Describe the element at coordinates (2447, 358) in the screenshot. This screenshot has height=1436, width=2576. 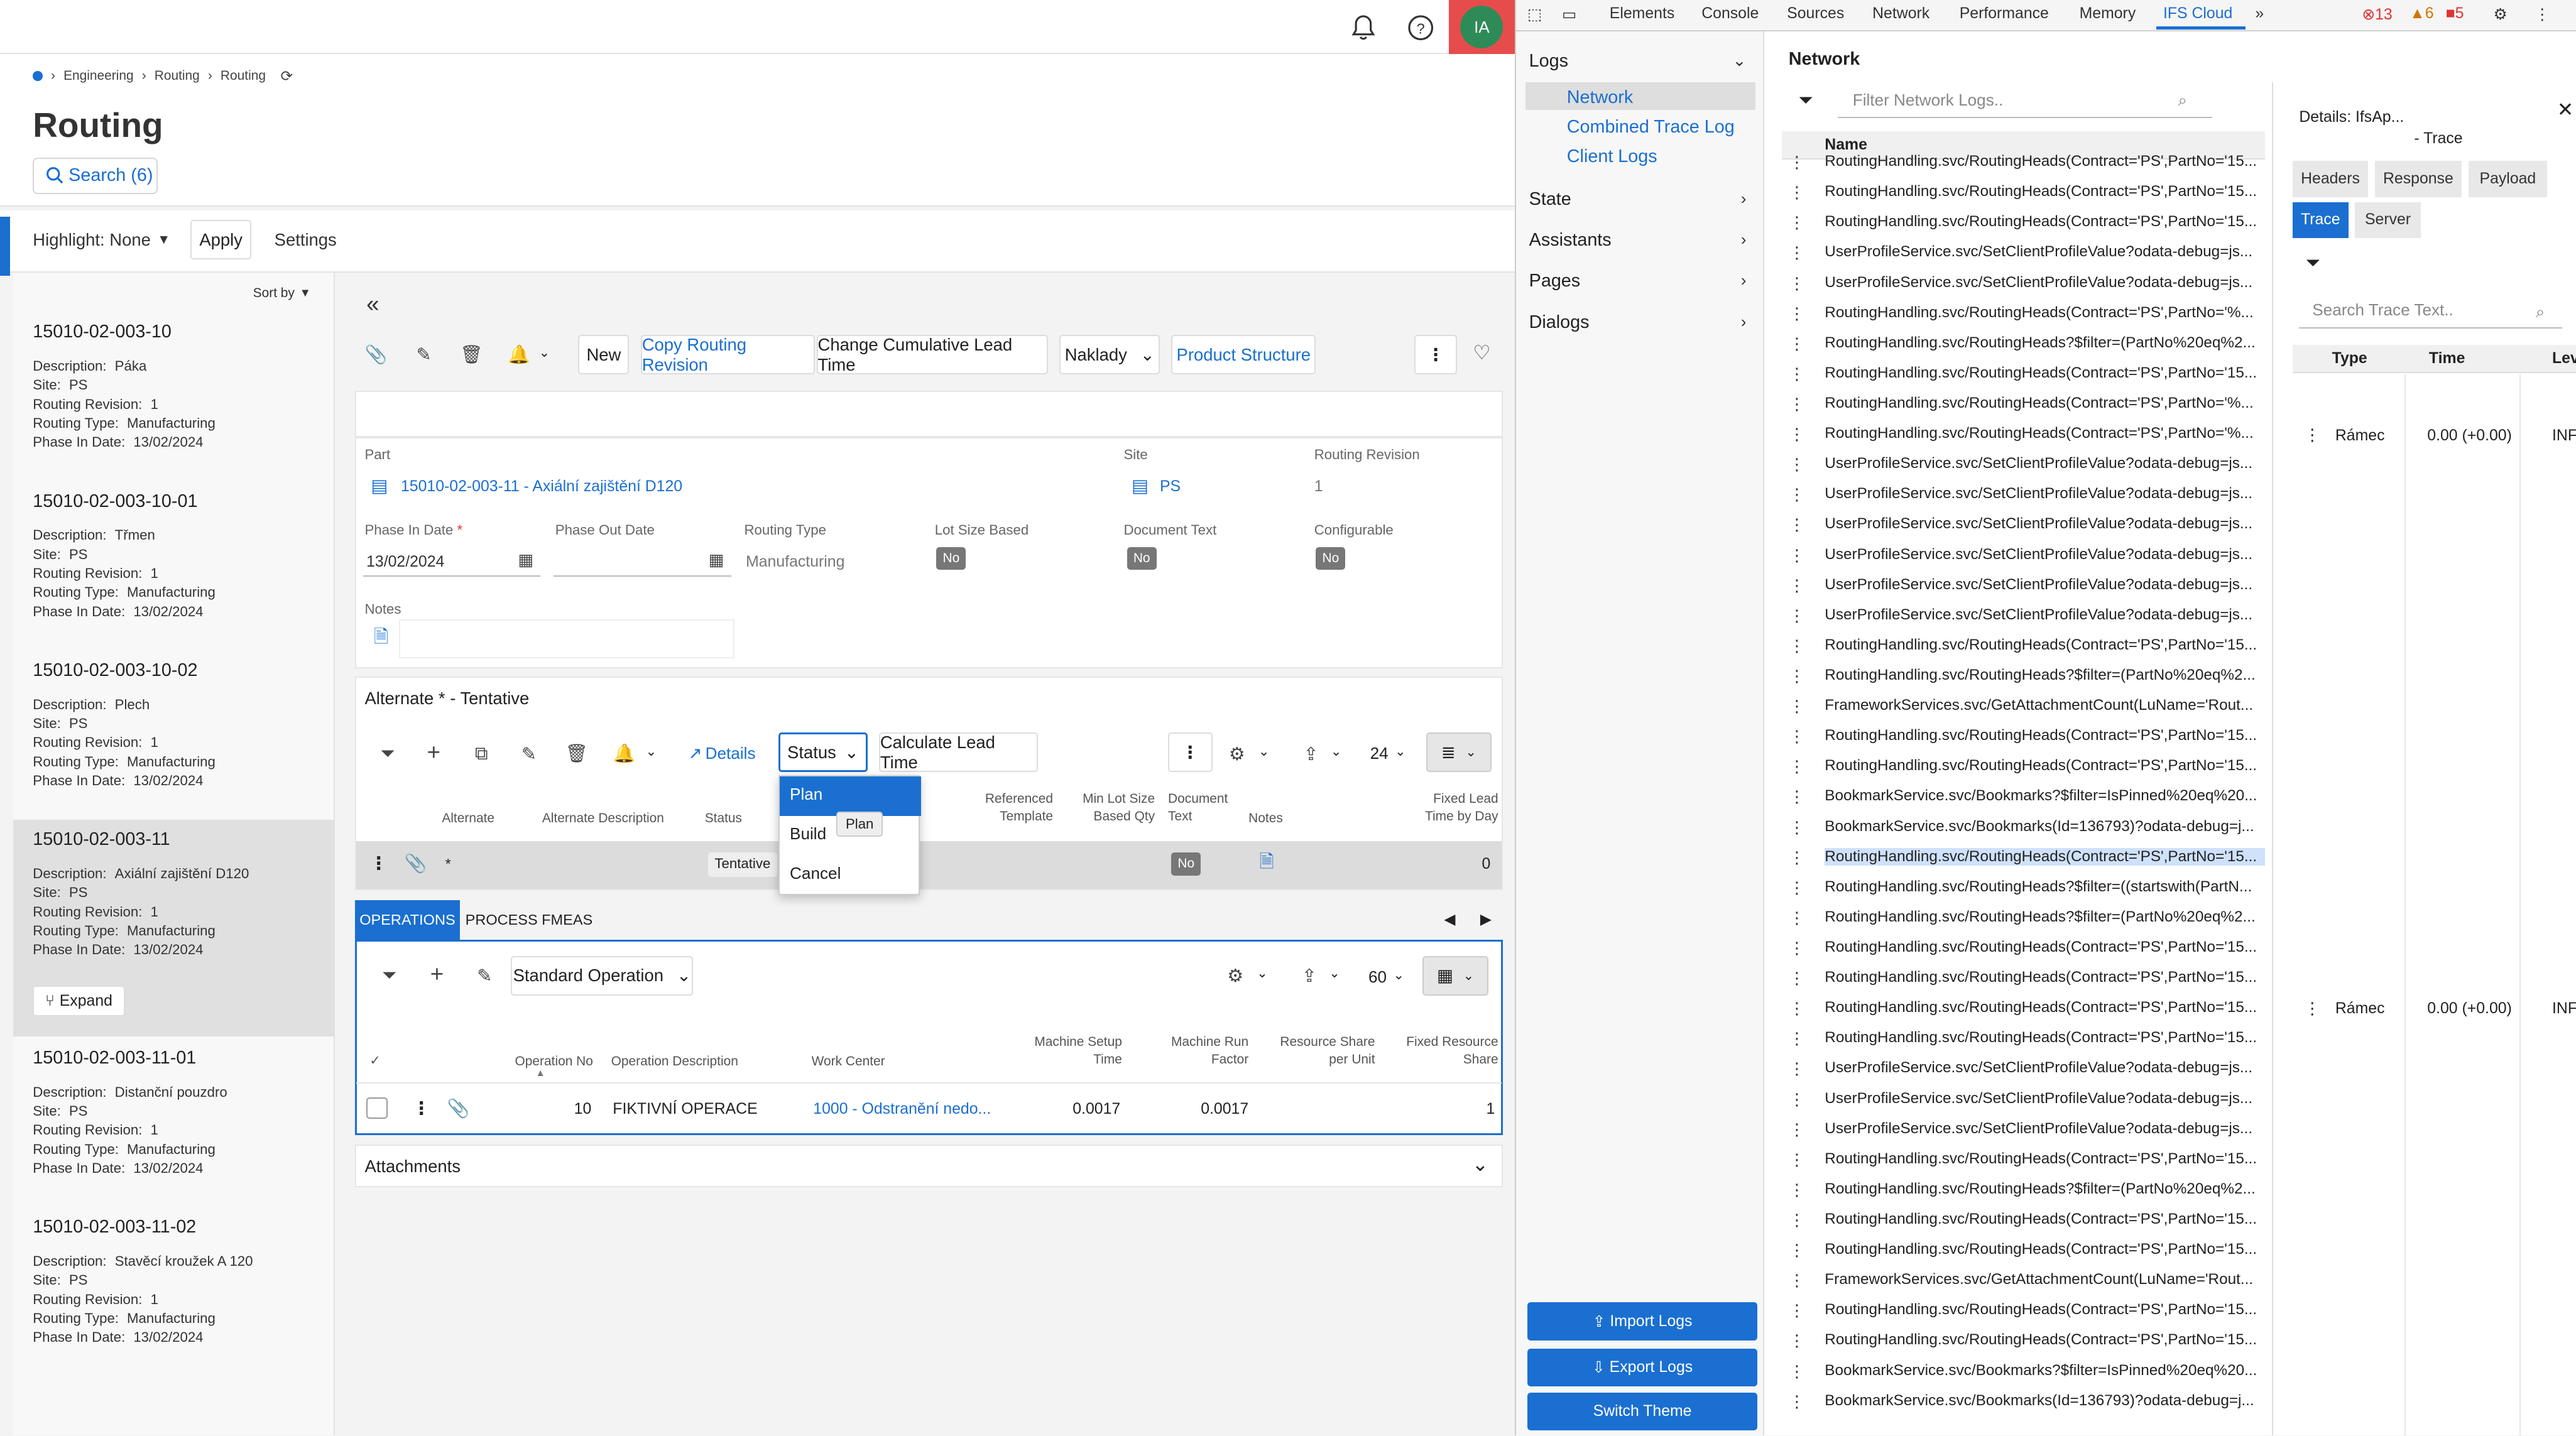
I see `col-time: Time` at that location.